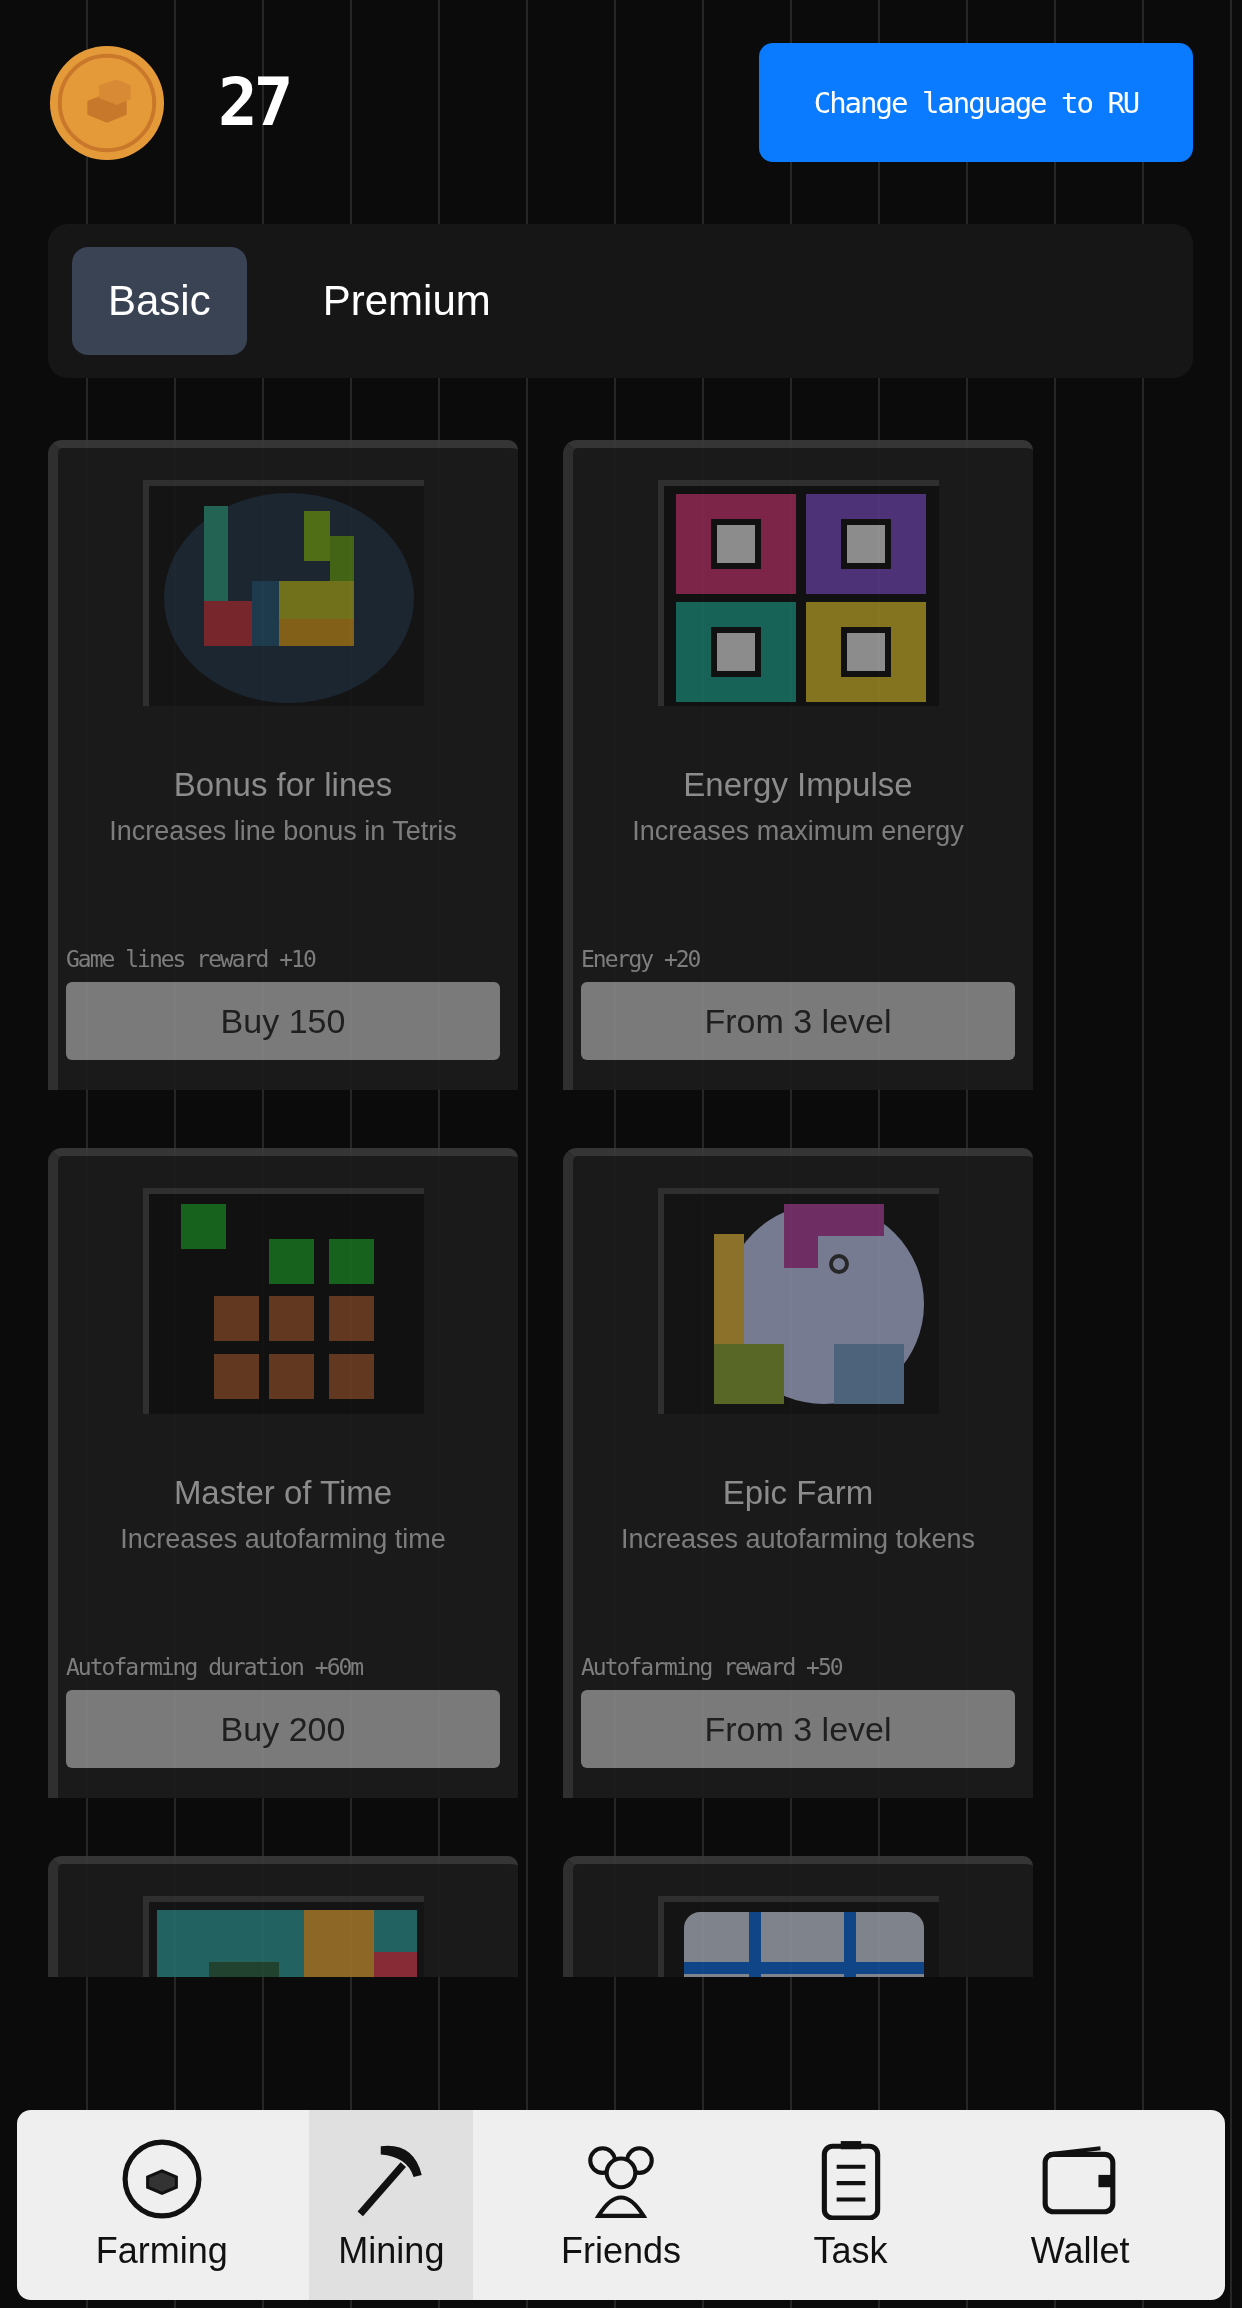 The image size is (1242, 2308). Describe the element at coordinates (283, 1729) in the screenshot. I see `buy-button: Buy 200` at that location.